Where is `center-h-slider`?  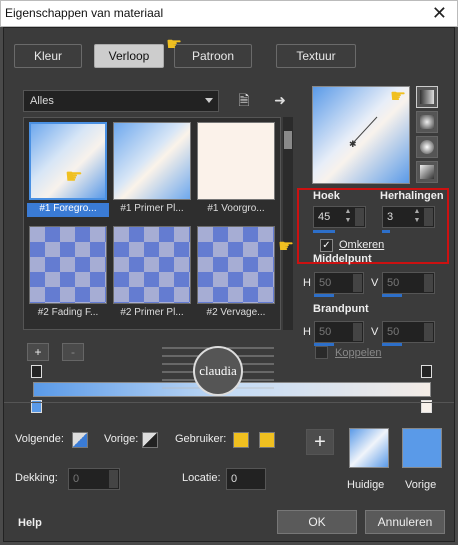 center-h-slider is located at coordinates (324, 295).